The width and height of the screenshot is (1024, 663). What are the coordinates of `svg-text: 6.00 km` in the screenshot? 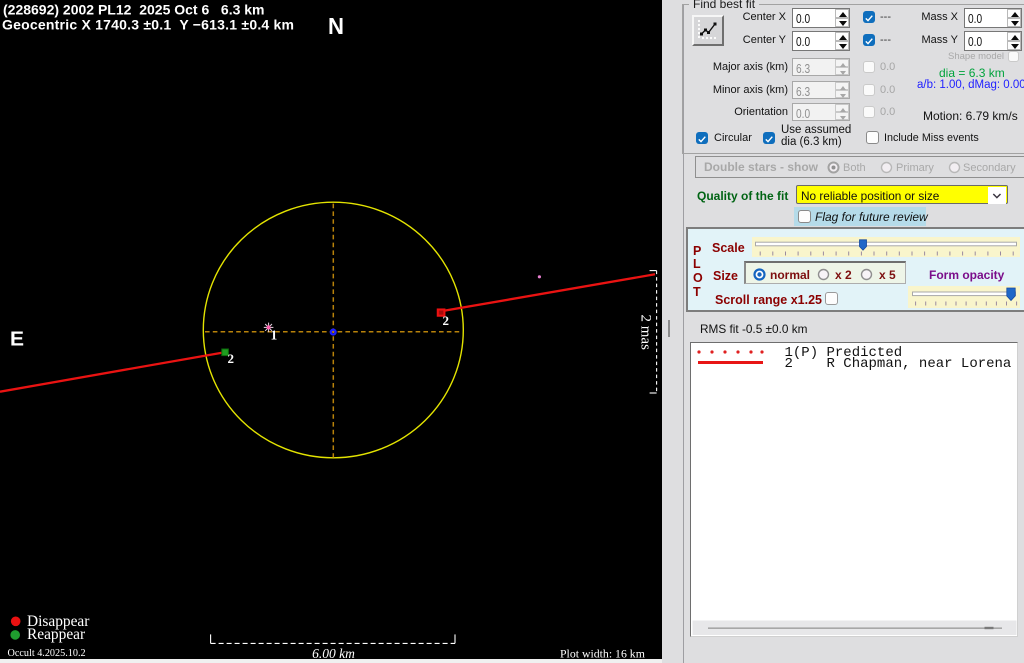 It's located at (333, 652).